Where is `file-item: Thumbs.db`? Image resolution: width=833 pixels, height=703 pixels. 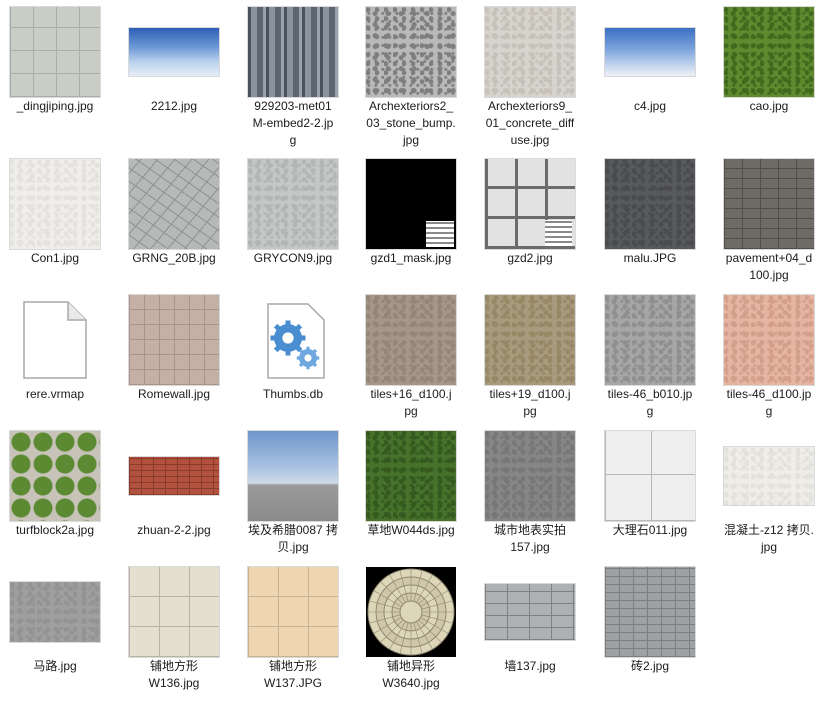
file-item: Thumbs.db is located at coordinates (293, 357).